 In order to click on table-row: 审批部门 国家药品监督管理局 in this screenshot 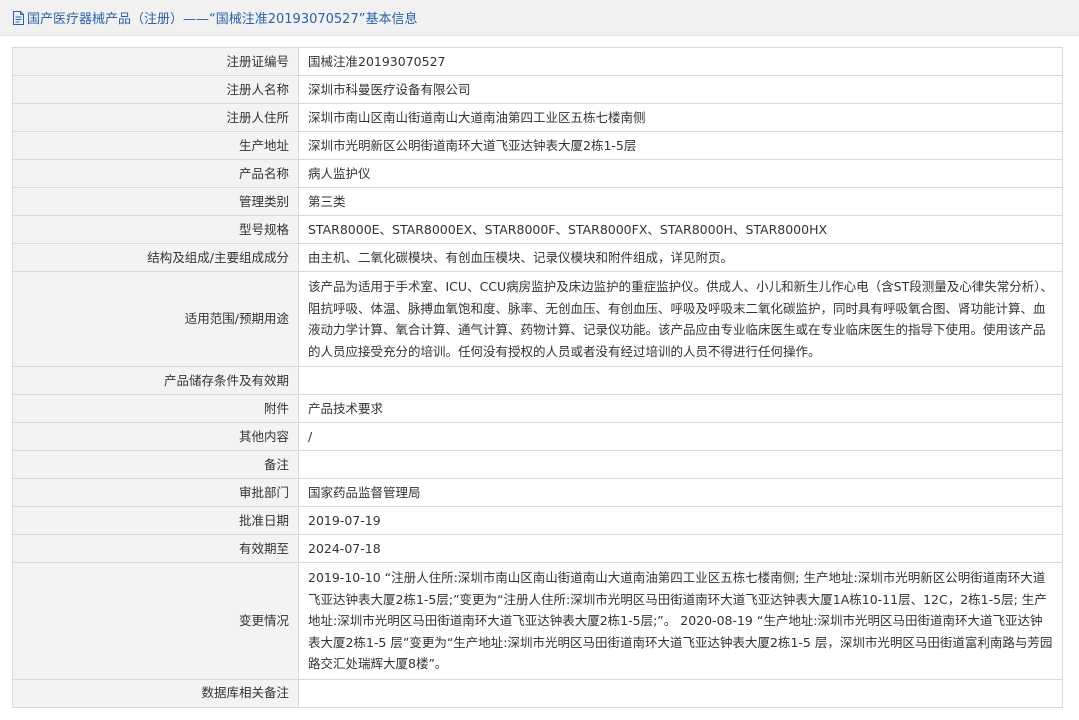, I will do `click(537, 492)`.